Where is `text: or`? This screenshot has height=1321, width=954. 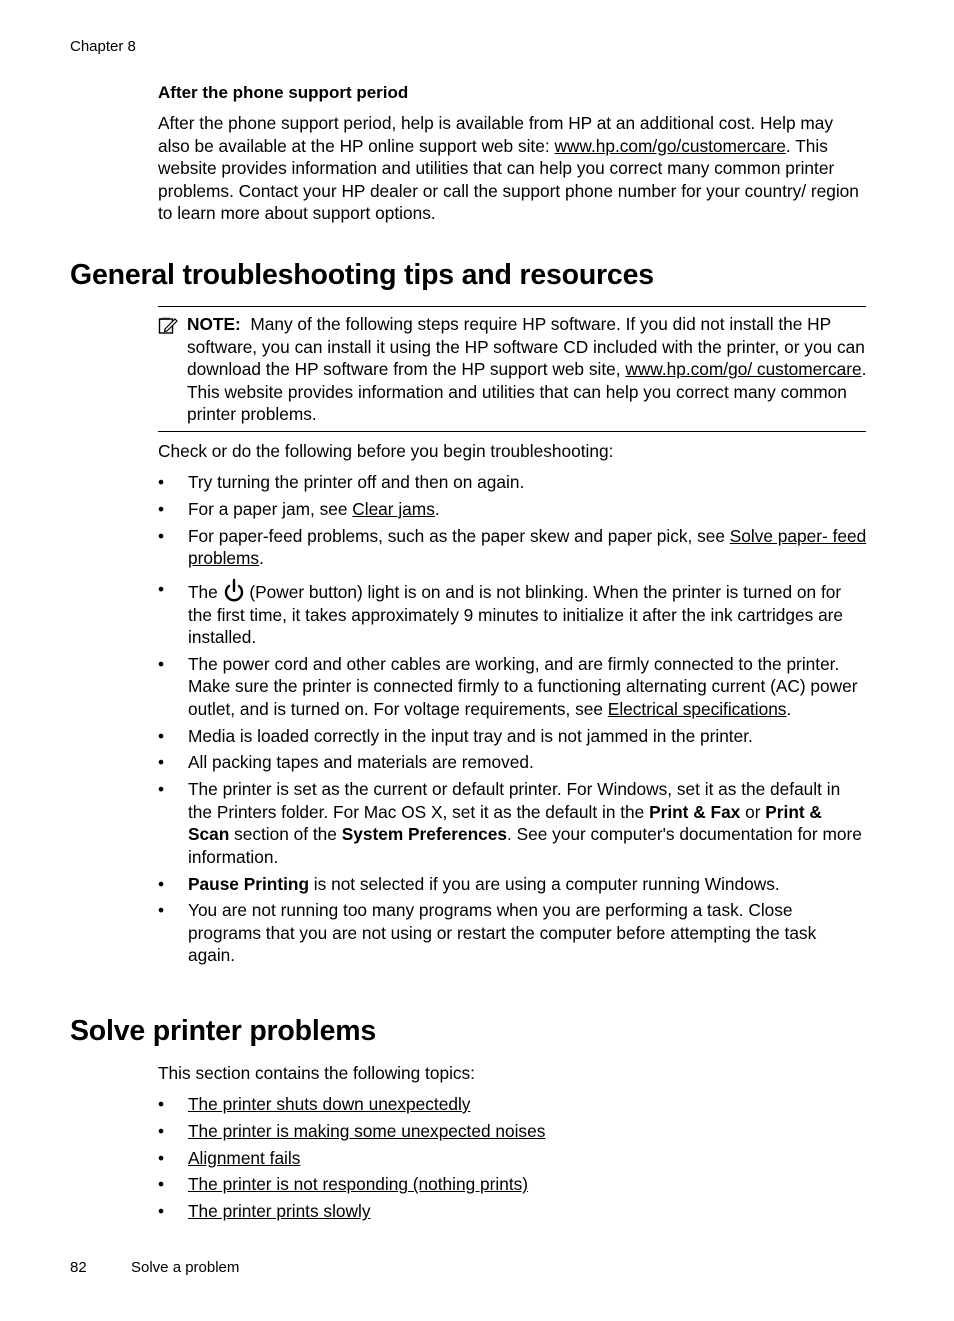 text: or is located at coordinates (753, 811).